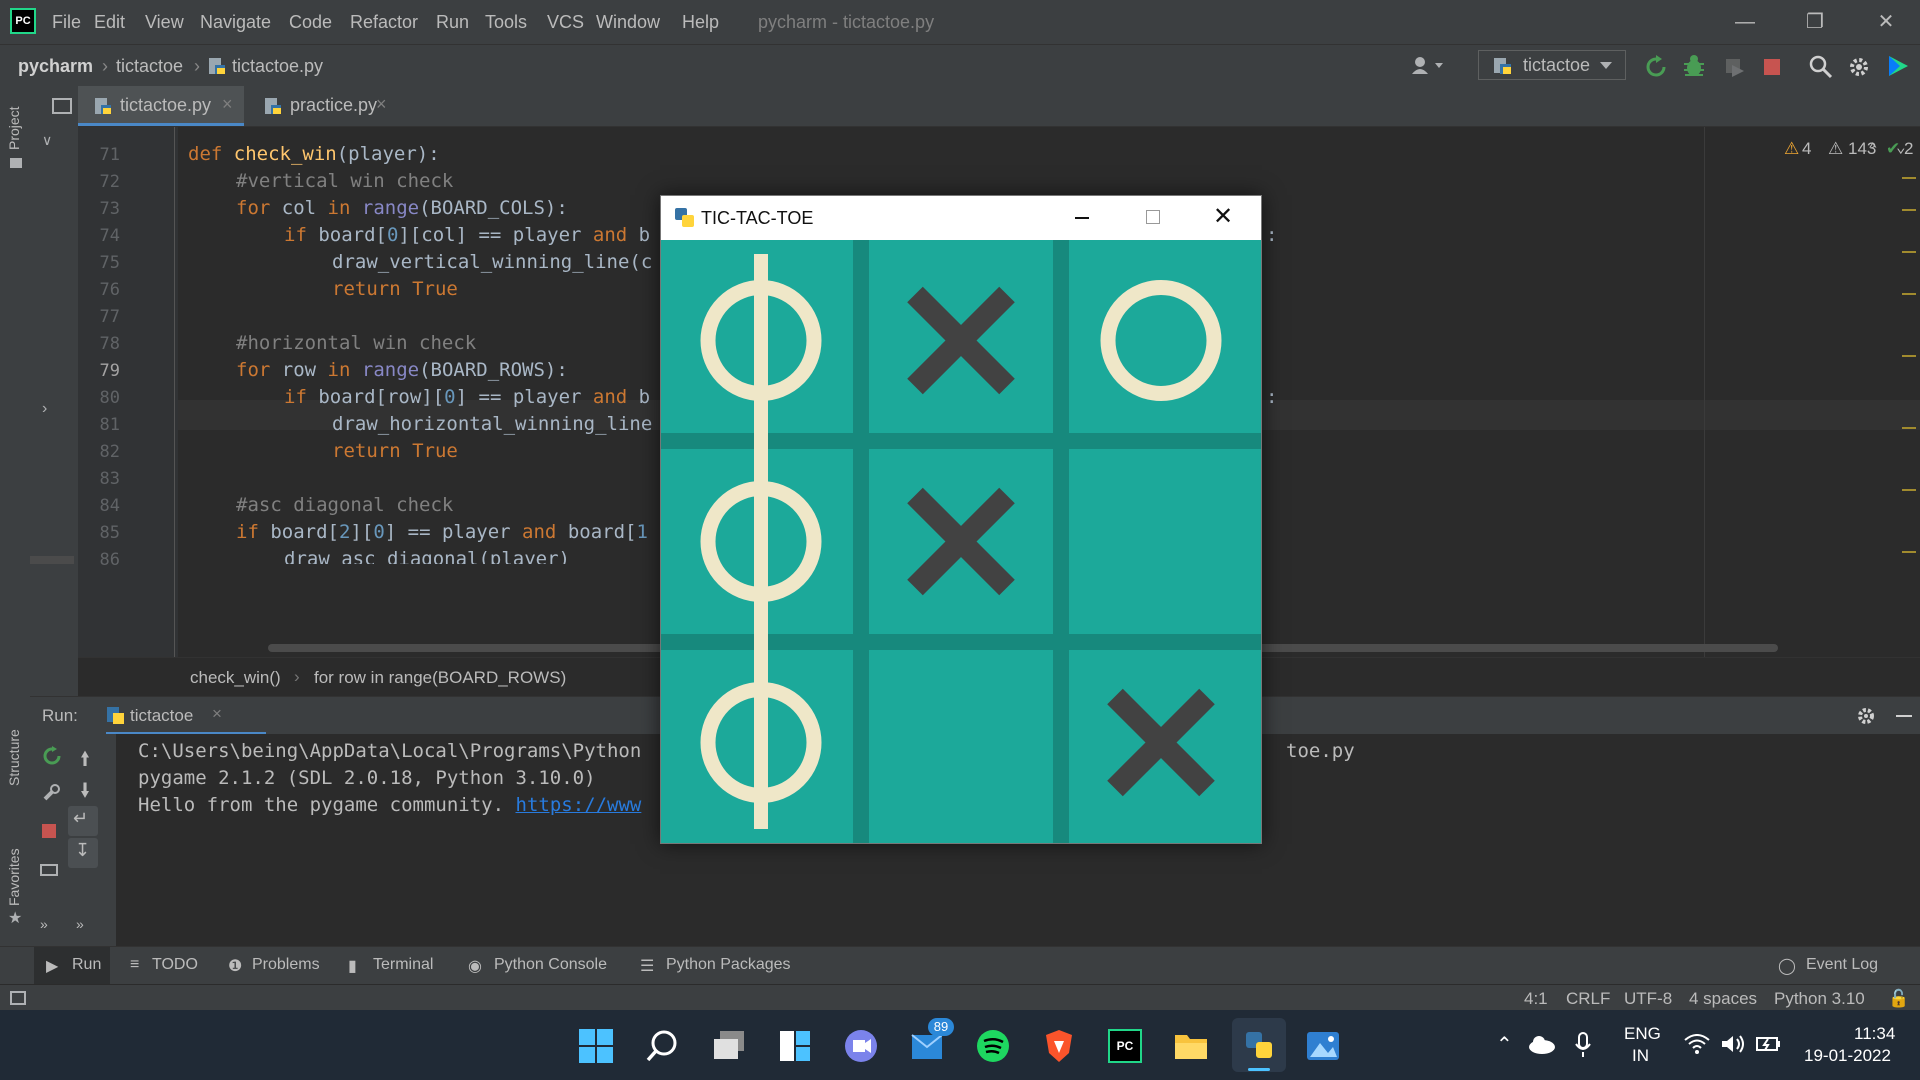 Image resolution: width=1920 pixels, height=1080 pixels. I want to click on tab-practice-py: practice.py ×, so click(323, 106).